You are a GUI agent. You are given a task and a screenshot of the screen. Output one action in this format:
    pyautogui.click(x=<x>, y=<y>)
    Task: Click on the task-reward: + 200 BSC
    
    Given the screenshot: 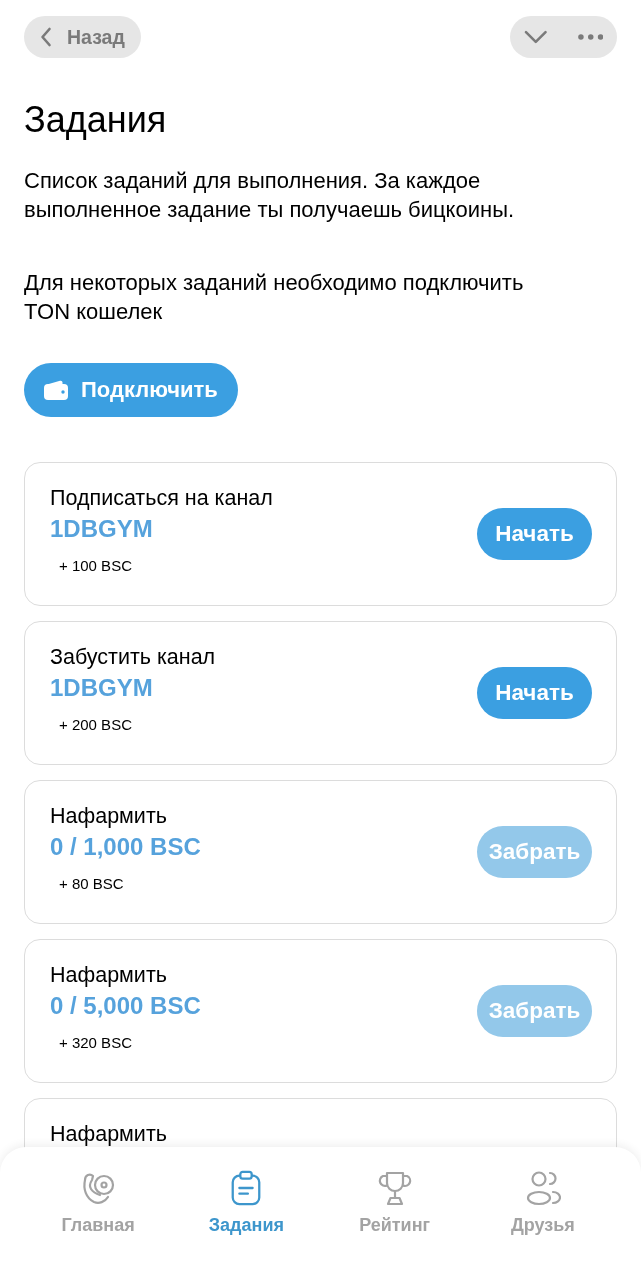 What is the action you would take?
    pyautogui.click(x=95, y=725)
    